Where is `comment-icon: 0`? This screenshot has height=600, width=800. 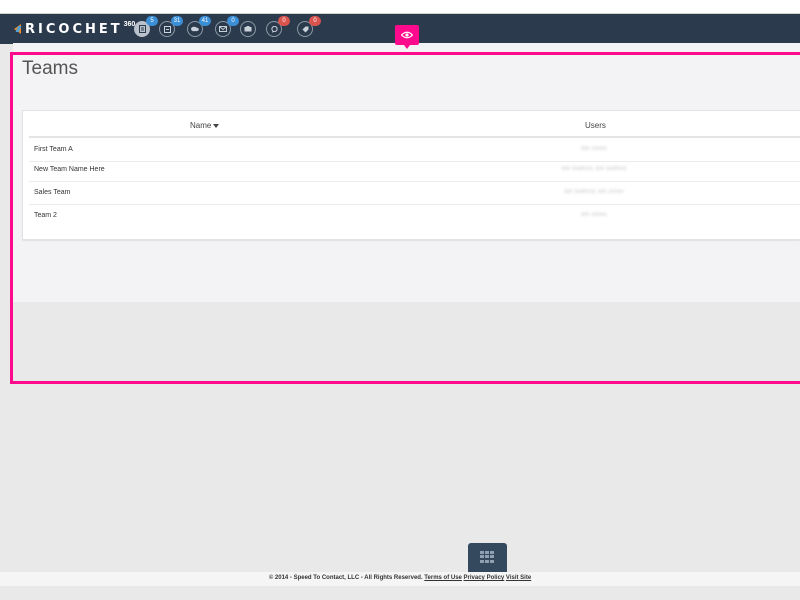 comment-icon: 0 is located at coordinates (278, 26).